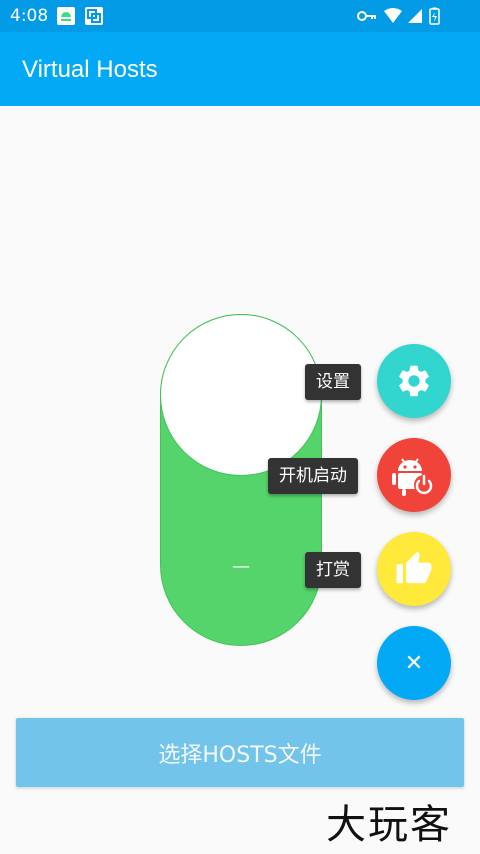 The image size is (480, 854). I want to click on wifi-icon, so click(393, 15).